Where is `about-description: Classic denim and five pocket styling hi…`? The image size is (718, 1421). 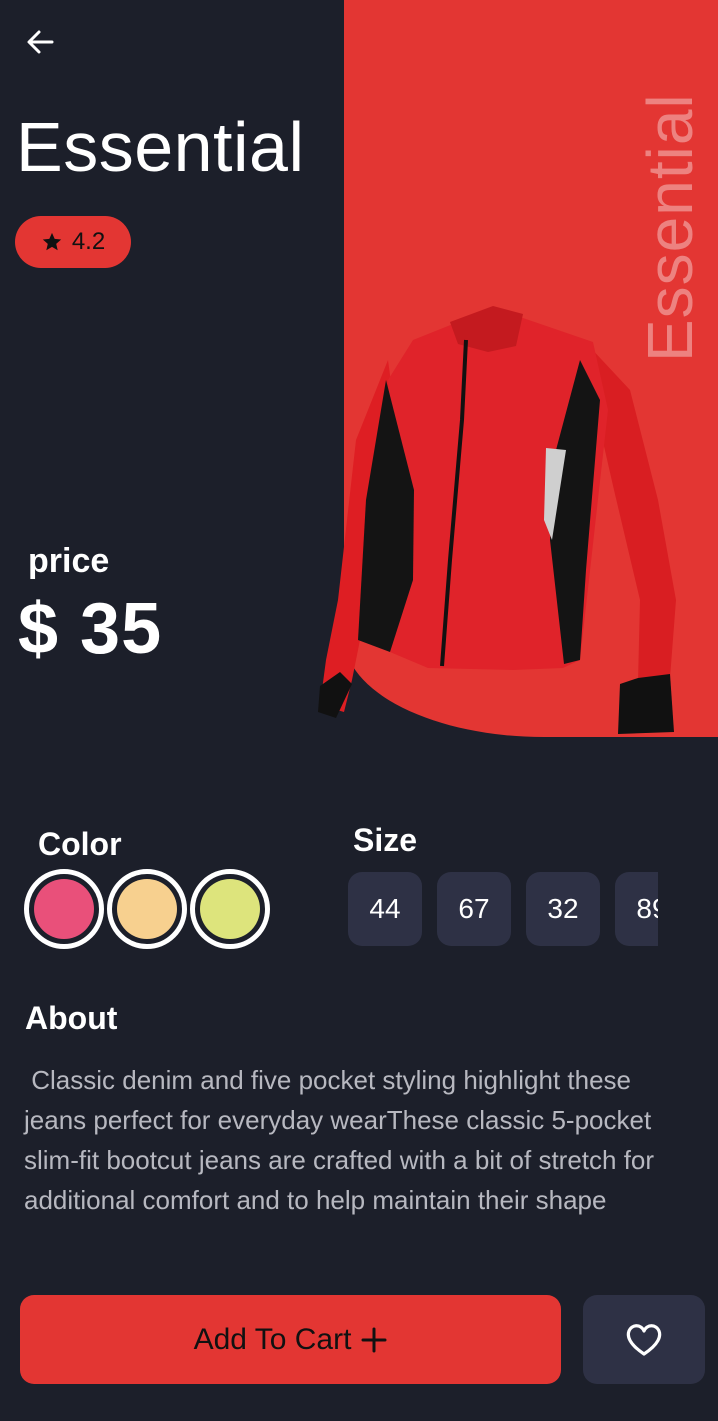 about-description: Classic denim and five pocket styling hi… is located at coordinates (343, 1140).